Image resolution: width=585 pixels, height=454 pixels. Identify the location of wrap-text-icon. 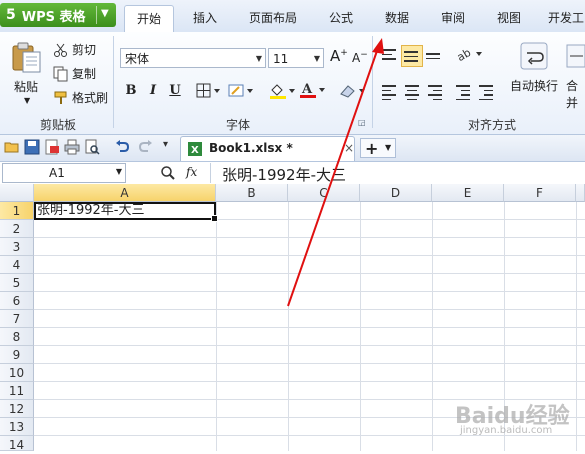
(534, 56).